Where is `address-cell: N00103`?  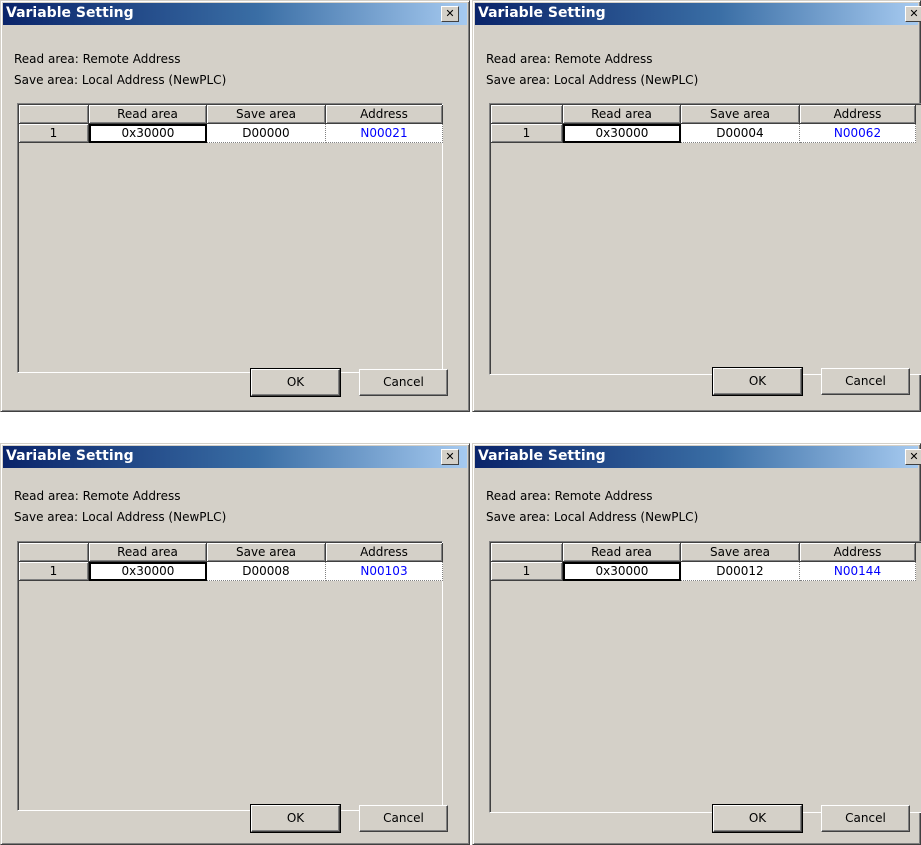 address-cell: N00103 is located at coordinates (384, 571).